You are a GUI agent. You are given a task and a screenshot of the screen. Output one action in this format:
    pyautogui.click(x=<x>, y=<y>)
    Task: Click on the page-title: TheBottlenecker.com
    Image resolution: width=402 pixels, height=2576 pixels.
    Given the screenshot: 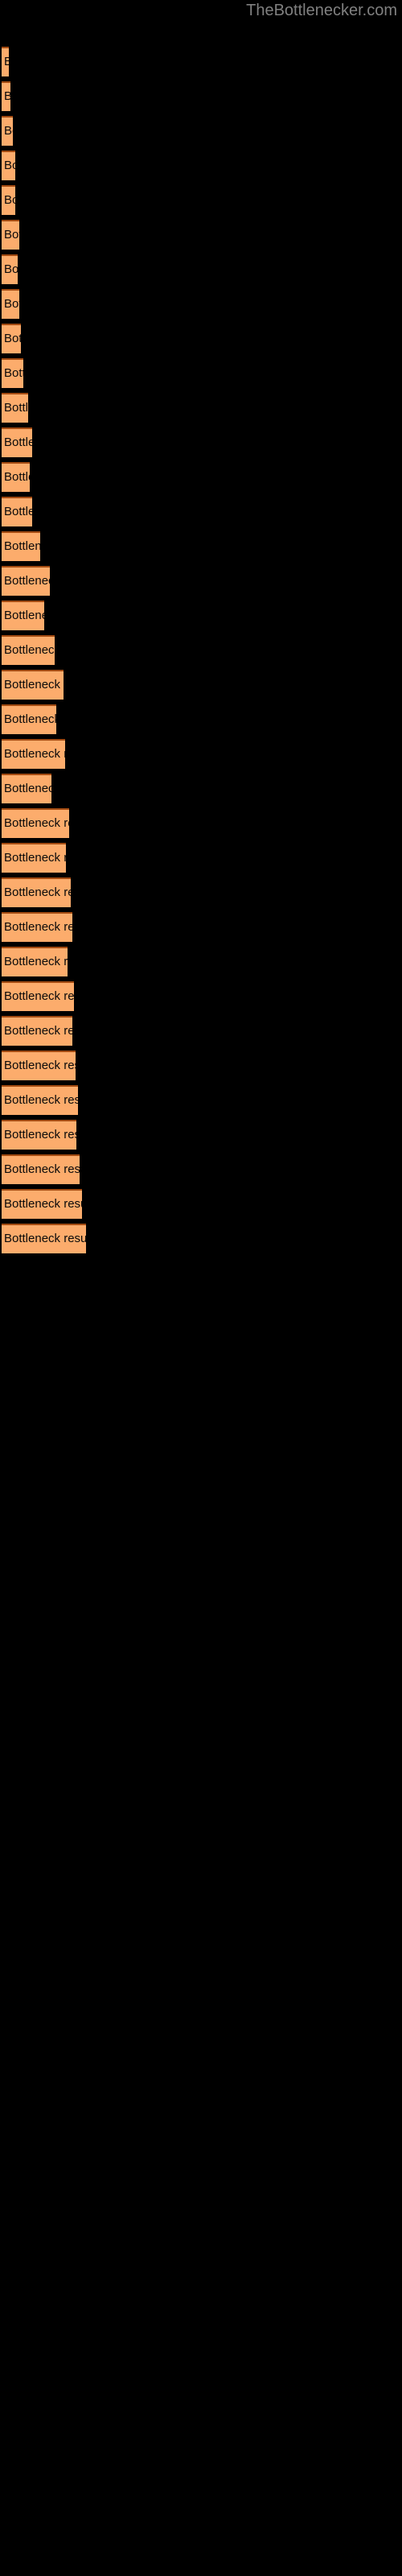 What is the action you would take?
    pyautogui.click(x=321, y=10)
    